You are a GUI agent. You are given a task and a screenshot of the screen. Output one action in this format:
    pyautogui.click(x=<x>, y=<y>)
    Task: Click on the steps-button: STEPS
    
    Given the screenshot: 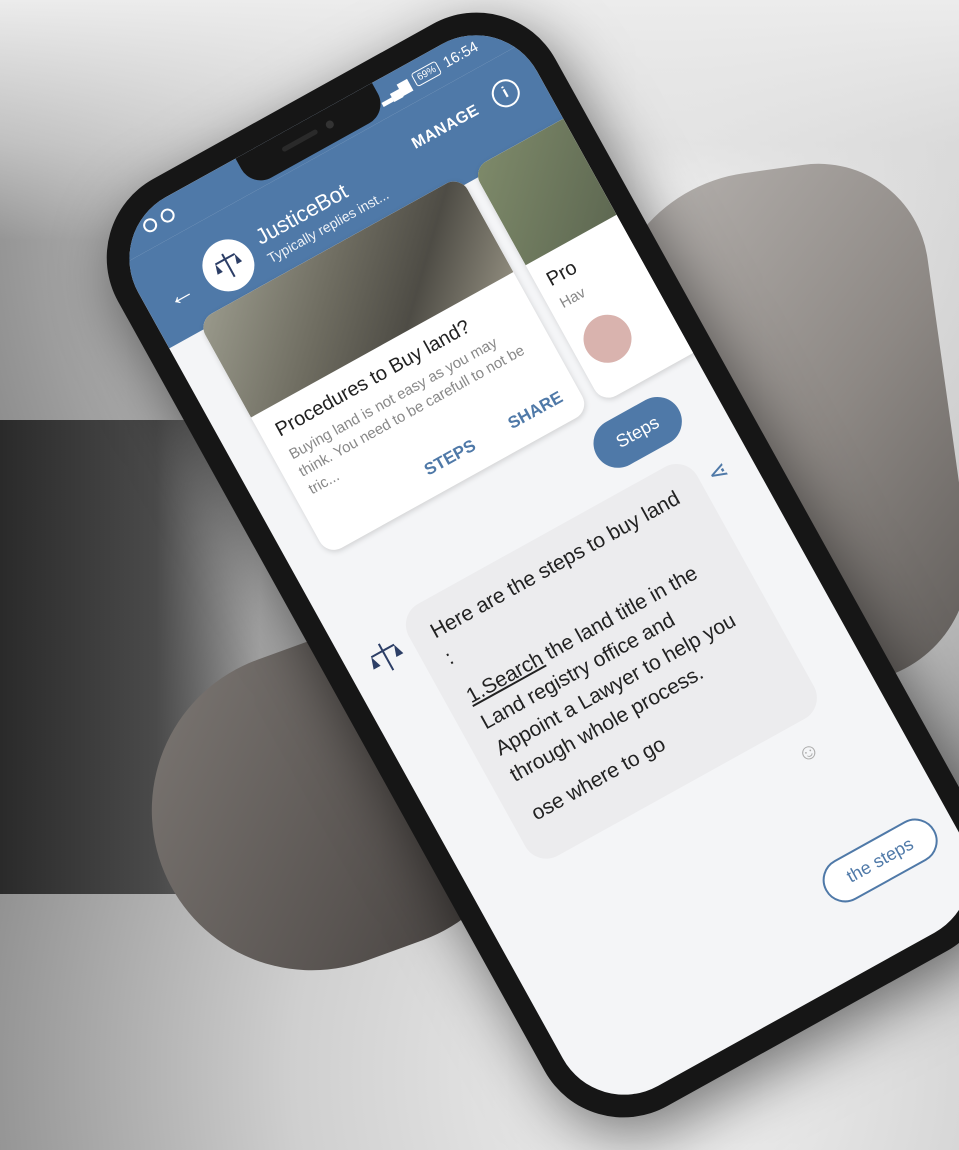 What is the action you would take?
    pyautogui.click(x=450, y=458)
    